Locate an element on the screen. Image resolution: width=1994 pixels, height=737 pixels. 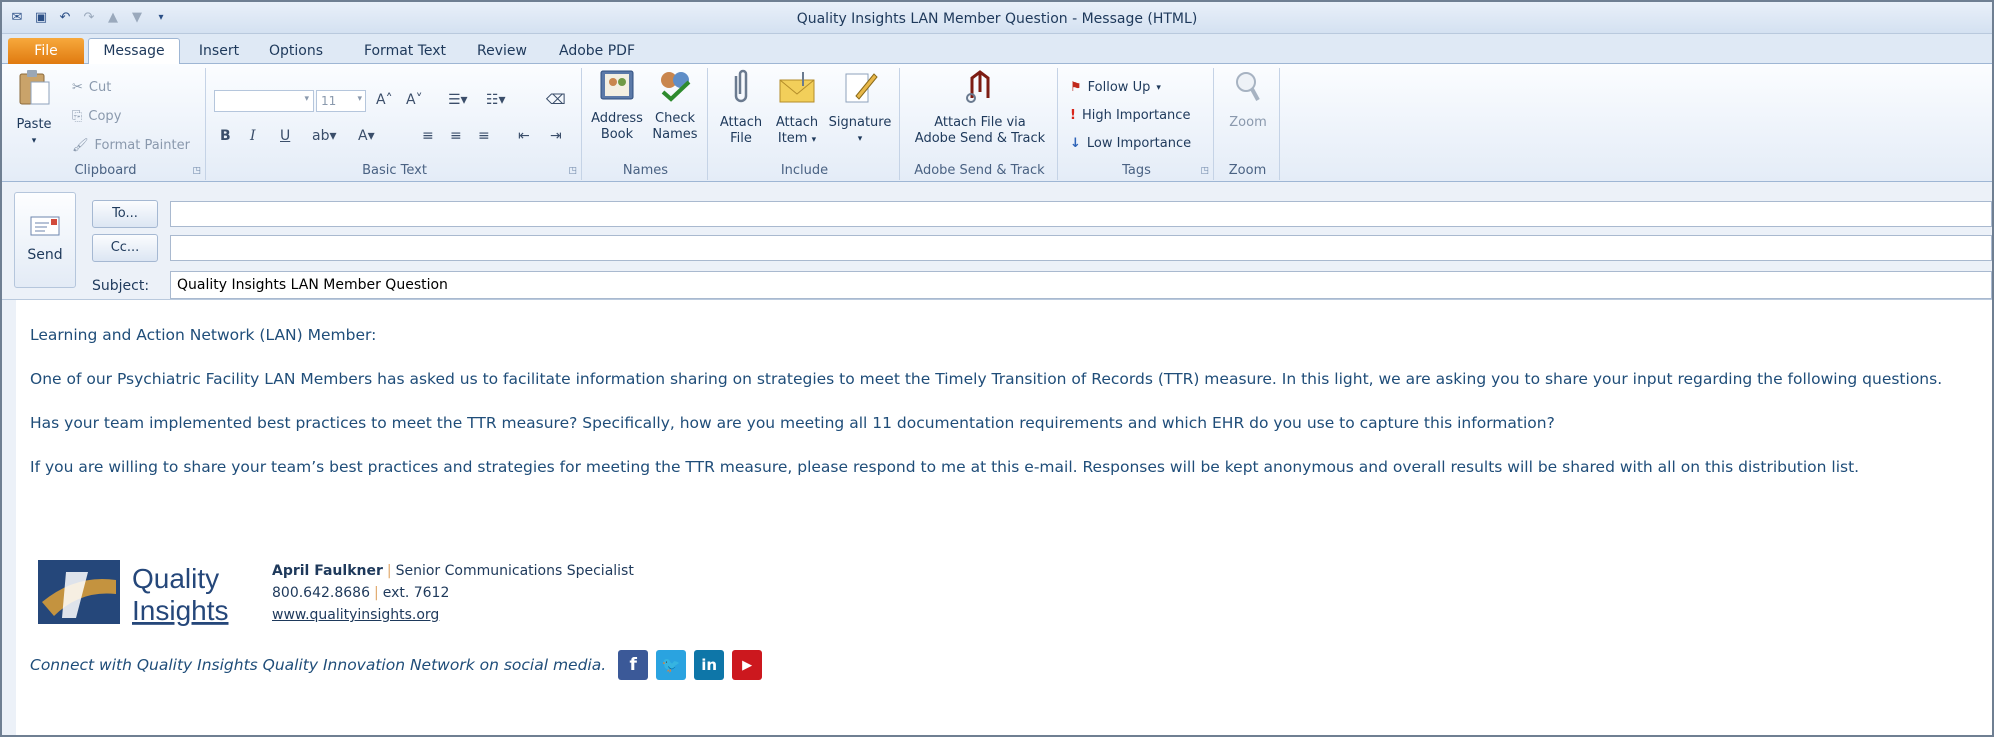
paintbrush-icon: 🖌 is located at coordinates (80, 145).